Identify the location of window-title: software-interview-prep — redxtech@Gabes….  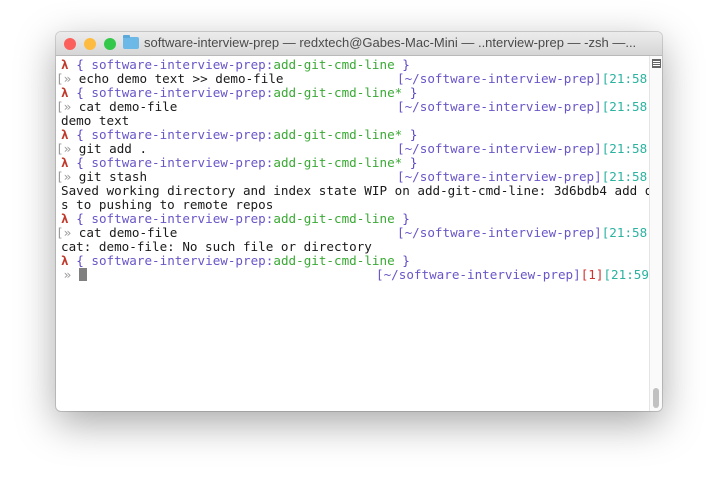
(390, 42).